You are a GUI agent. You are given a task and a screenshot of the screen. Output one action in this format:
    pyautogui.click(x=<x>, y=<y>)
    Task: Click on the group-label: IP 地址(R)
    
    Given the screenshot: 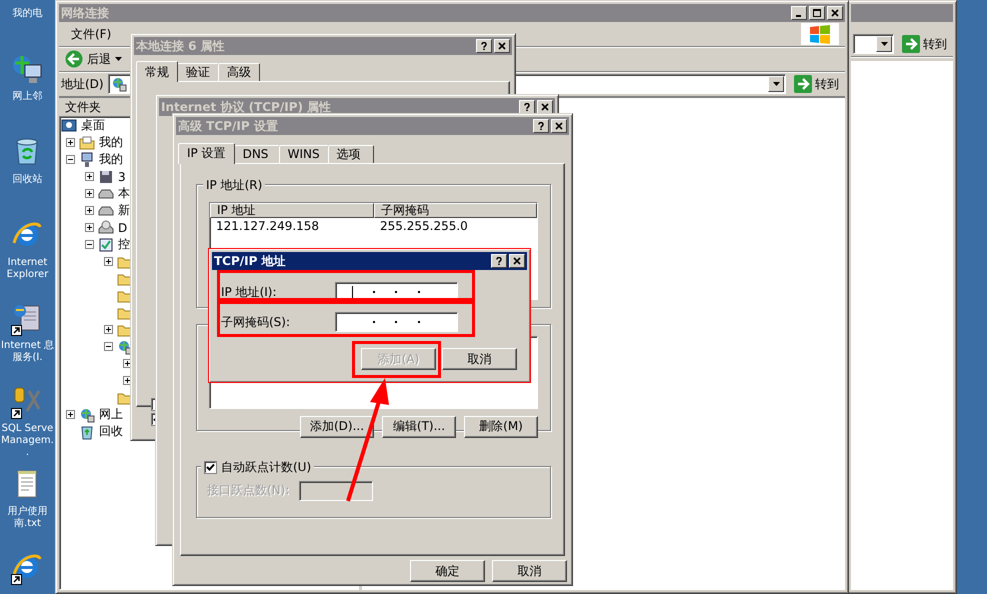 What is the action you would take?
    pyautogui.click(x=234, y=185)
    